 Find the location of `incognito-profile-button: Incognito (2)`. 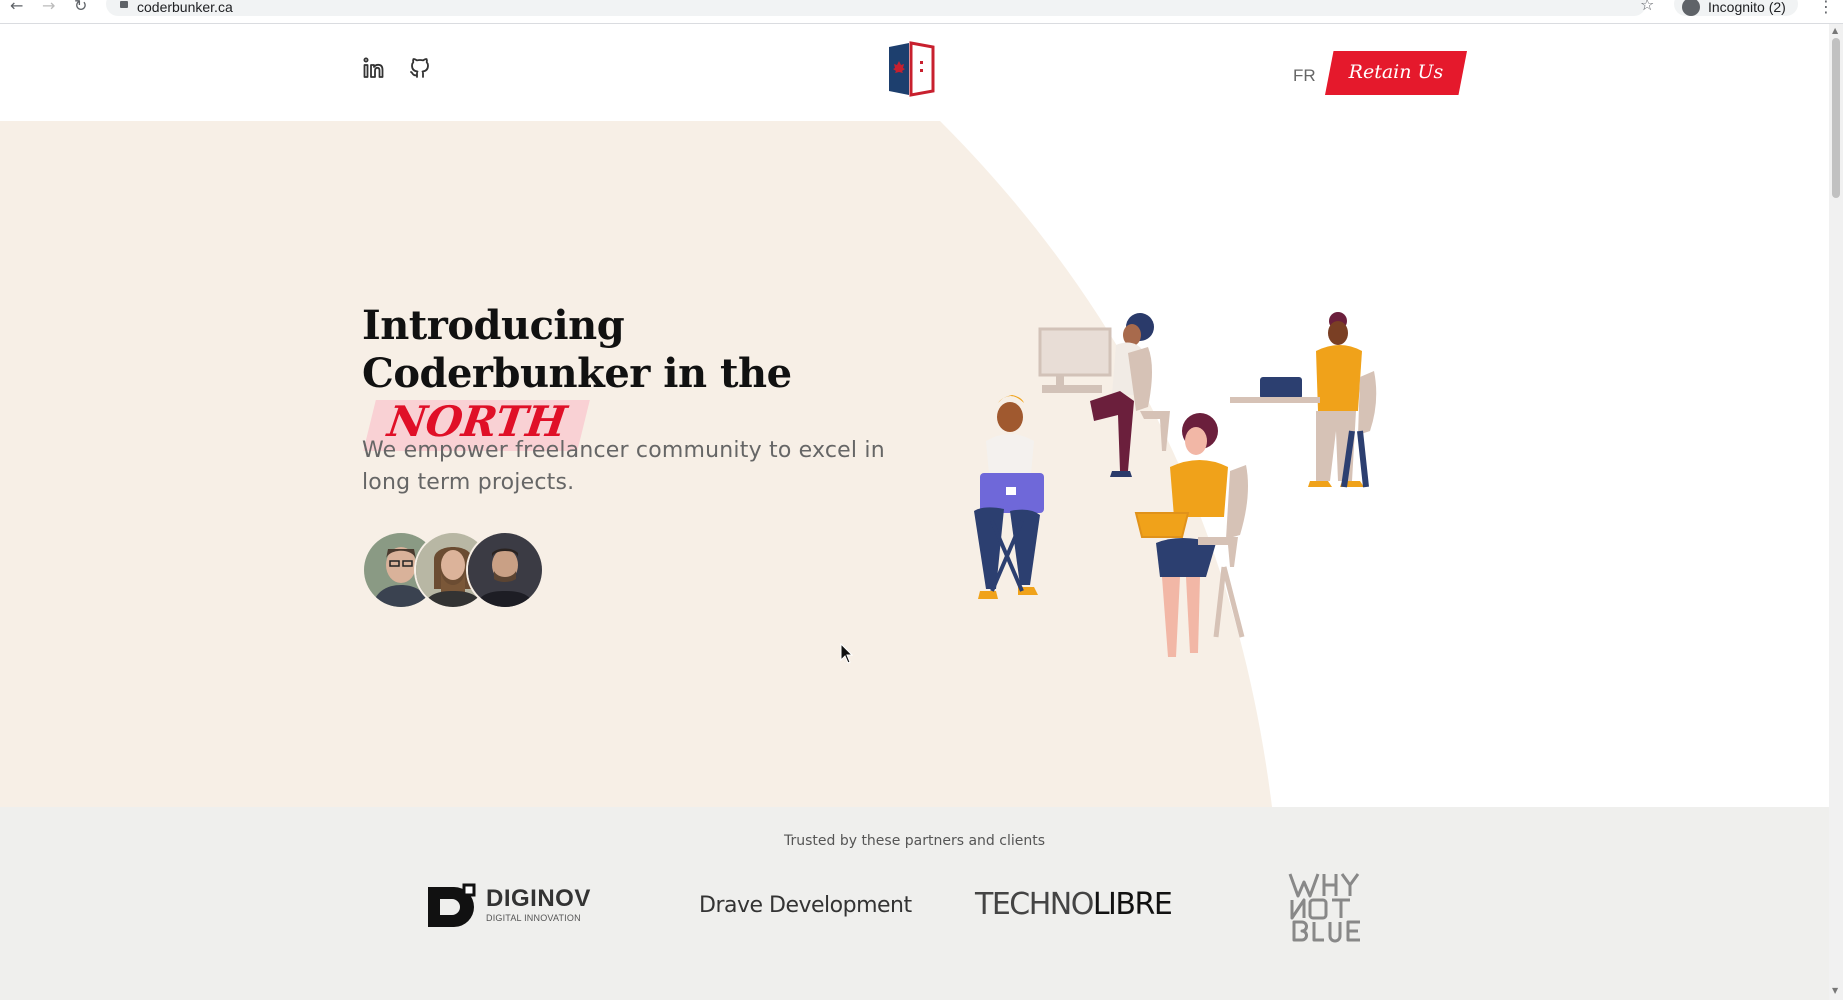

incognito-profile-button: Incognito (2) is located at coordinates (1736, 8).